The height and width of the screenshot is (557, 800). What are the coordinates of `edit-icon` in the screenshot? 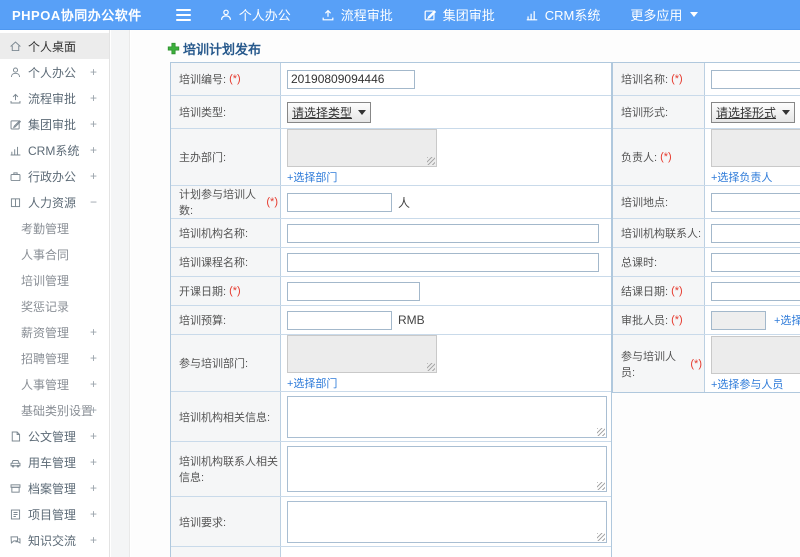 It's located at (16, 124).